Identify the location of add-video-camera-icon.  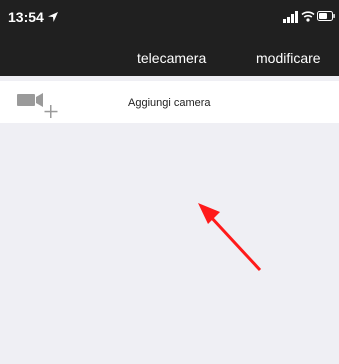
(37, 105).